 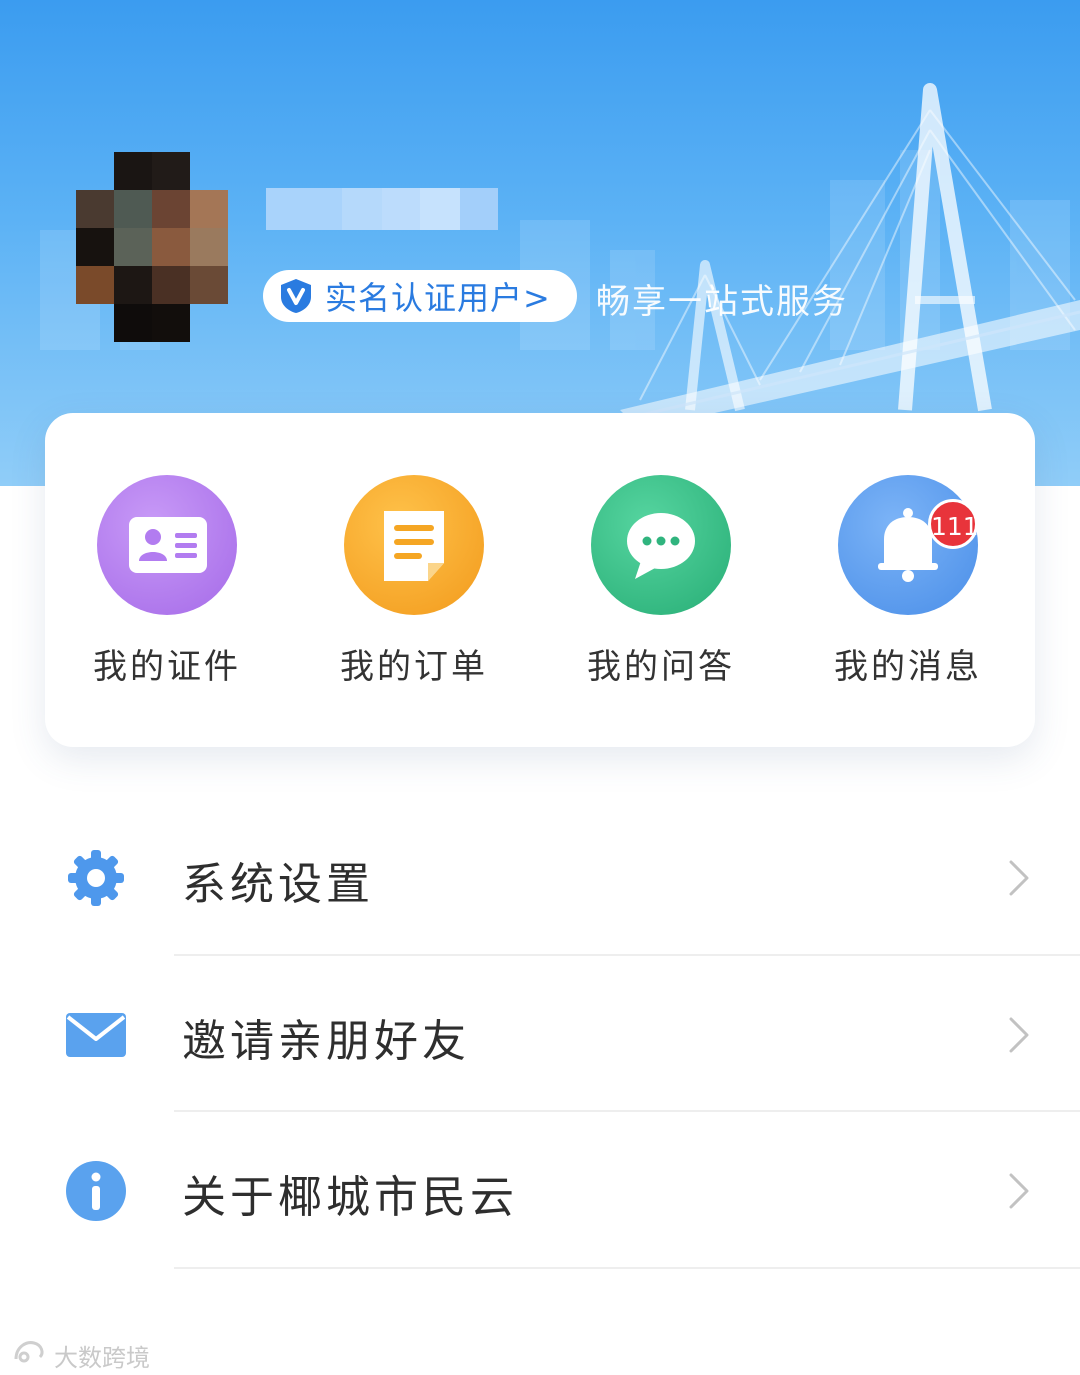 What do you see at coordinates (96, 1191) in the screenshot?
I see `info-icon` at bounding box center [96, 1191].